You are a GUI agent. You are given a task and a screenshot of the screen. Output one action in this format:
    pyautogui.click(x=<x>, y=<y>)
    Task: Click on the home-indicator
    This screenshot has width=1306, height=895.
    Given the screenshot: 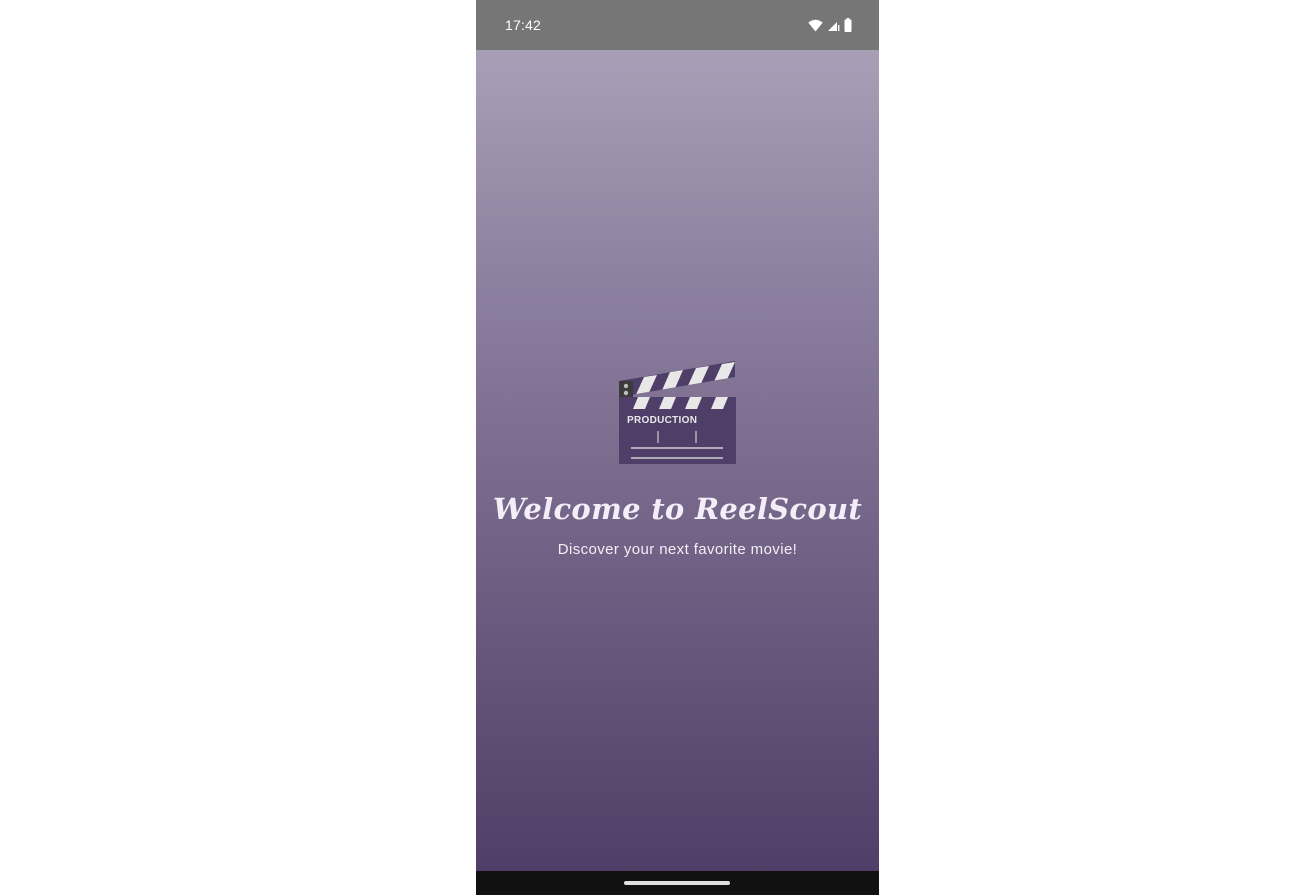 What is the action you would take?
    pyautogui.click(x=677, y=883)
    